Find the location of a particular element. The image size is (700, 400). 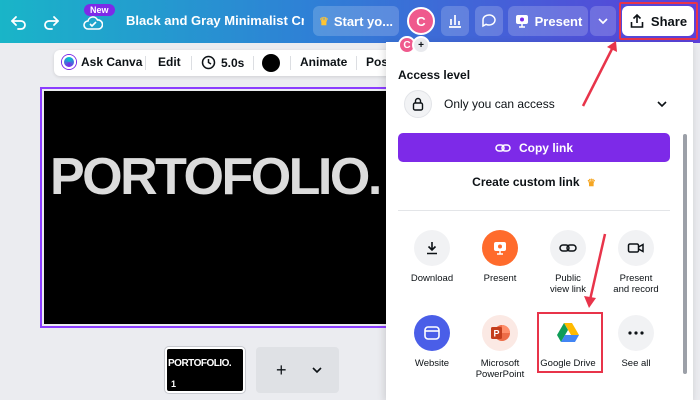

present-options-button is located at coordinates (603, 21).